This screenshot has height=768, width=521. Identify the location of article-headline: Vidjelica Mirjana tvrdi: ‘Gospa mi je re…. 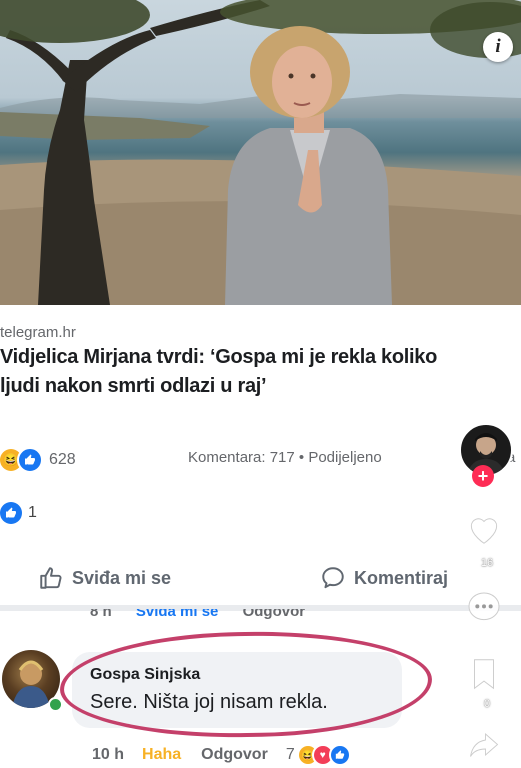
(235, 372).